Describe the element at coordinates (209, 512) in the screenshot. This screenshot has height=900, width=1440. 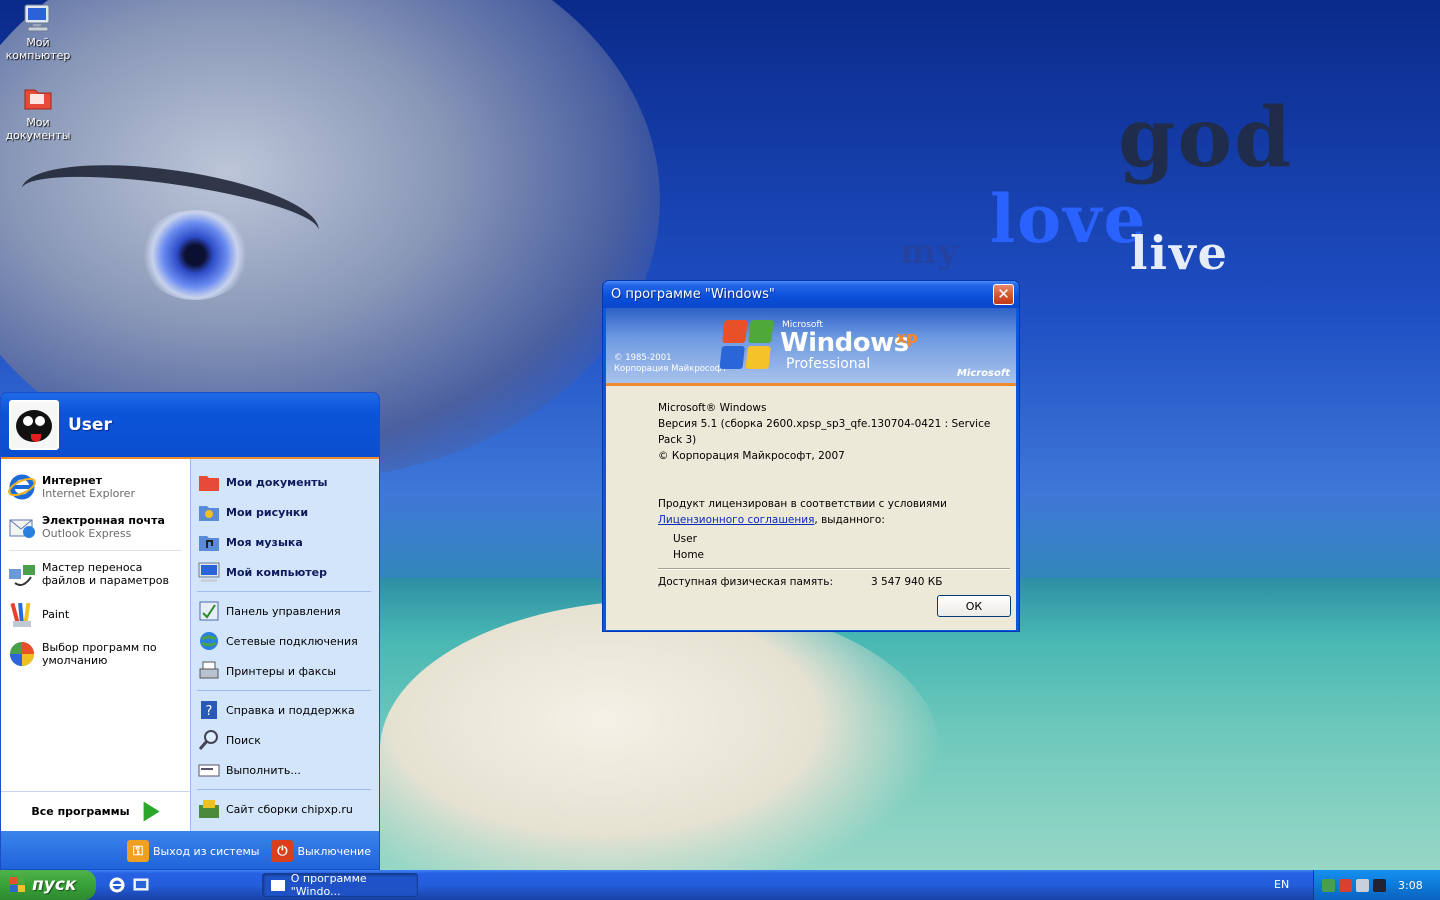
I see `pictures-icon` at that location.